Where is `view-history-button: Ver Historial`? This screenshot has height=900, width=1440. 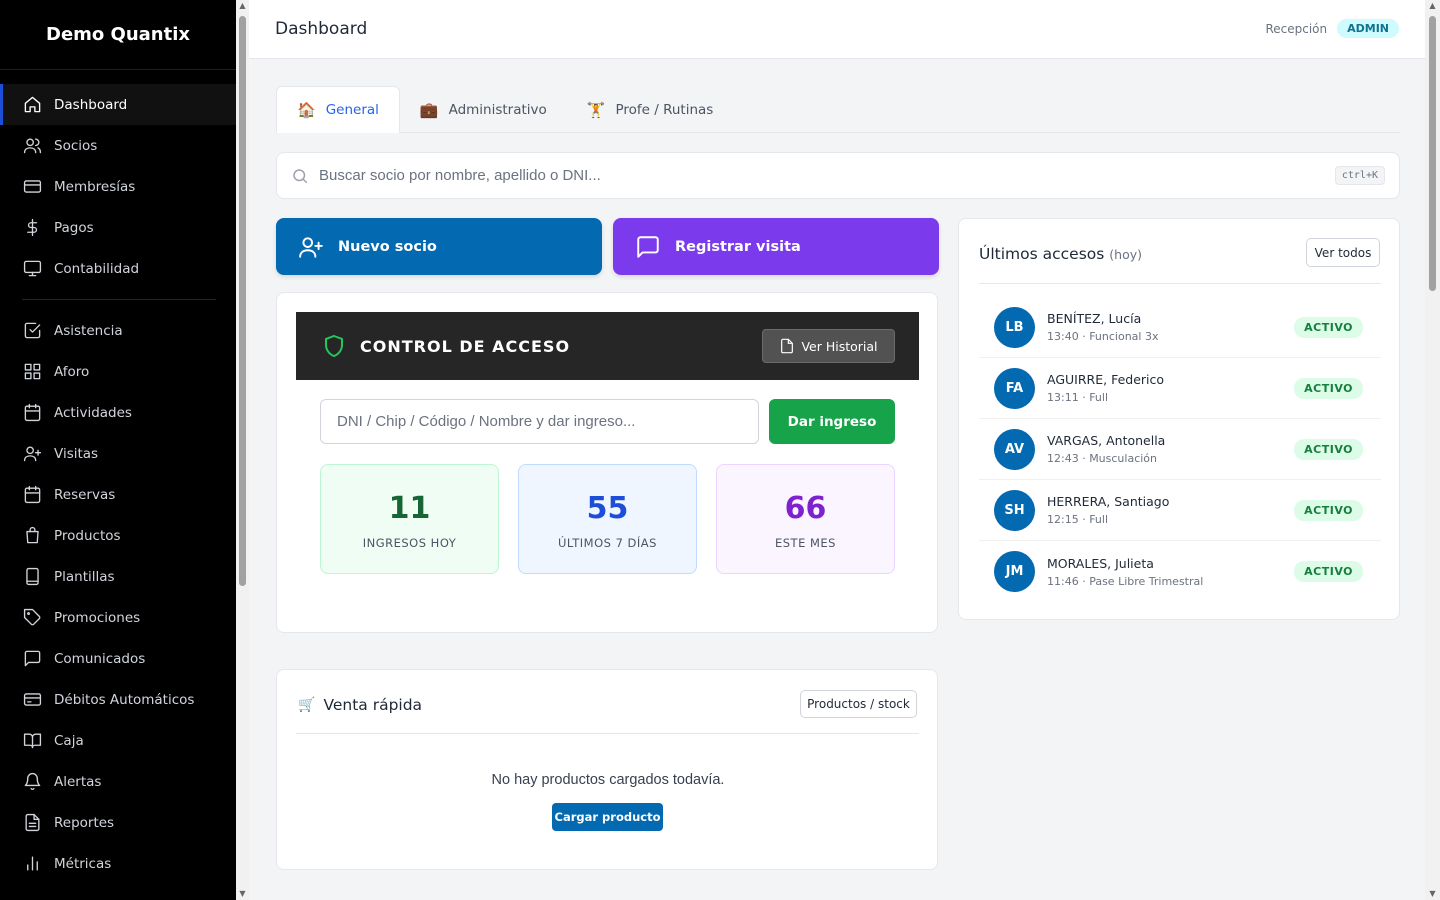 view-history-button: Ver Historial is located at coordinates (828, 346).